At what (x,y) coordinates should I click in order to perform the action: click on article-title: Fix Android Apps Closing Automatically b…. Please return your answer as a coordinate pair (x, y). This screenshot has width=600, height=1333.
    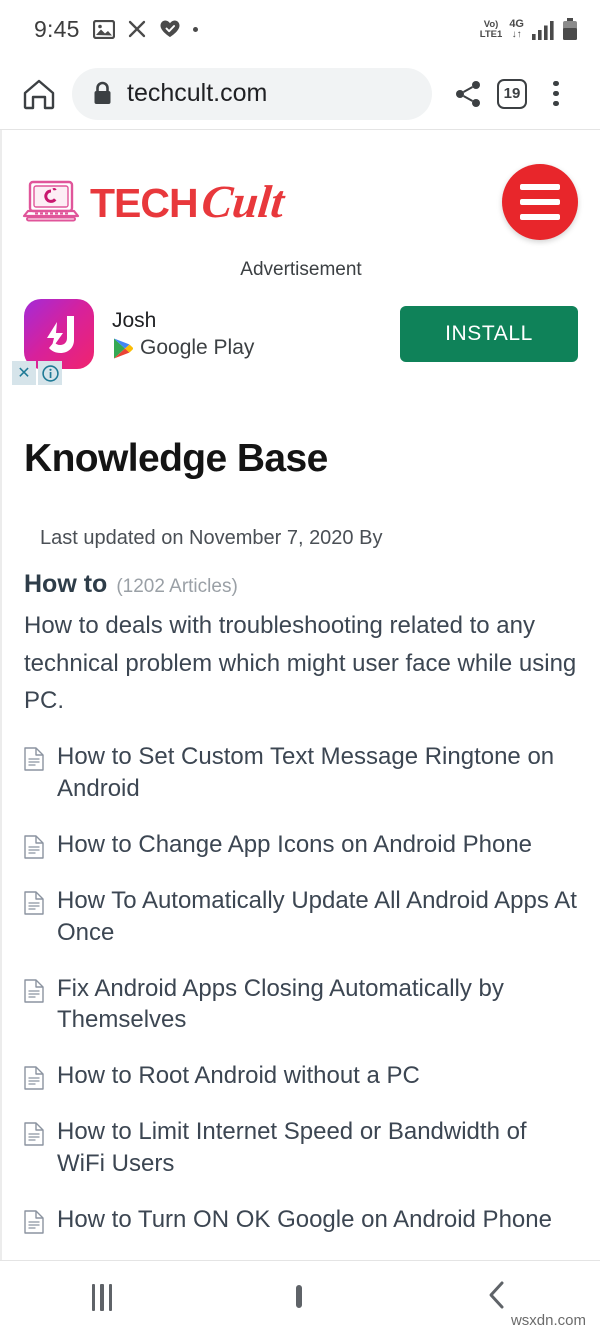
    Looking at the image, I should click on (317, 1005).